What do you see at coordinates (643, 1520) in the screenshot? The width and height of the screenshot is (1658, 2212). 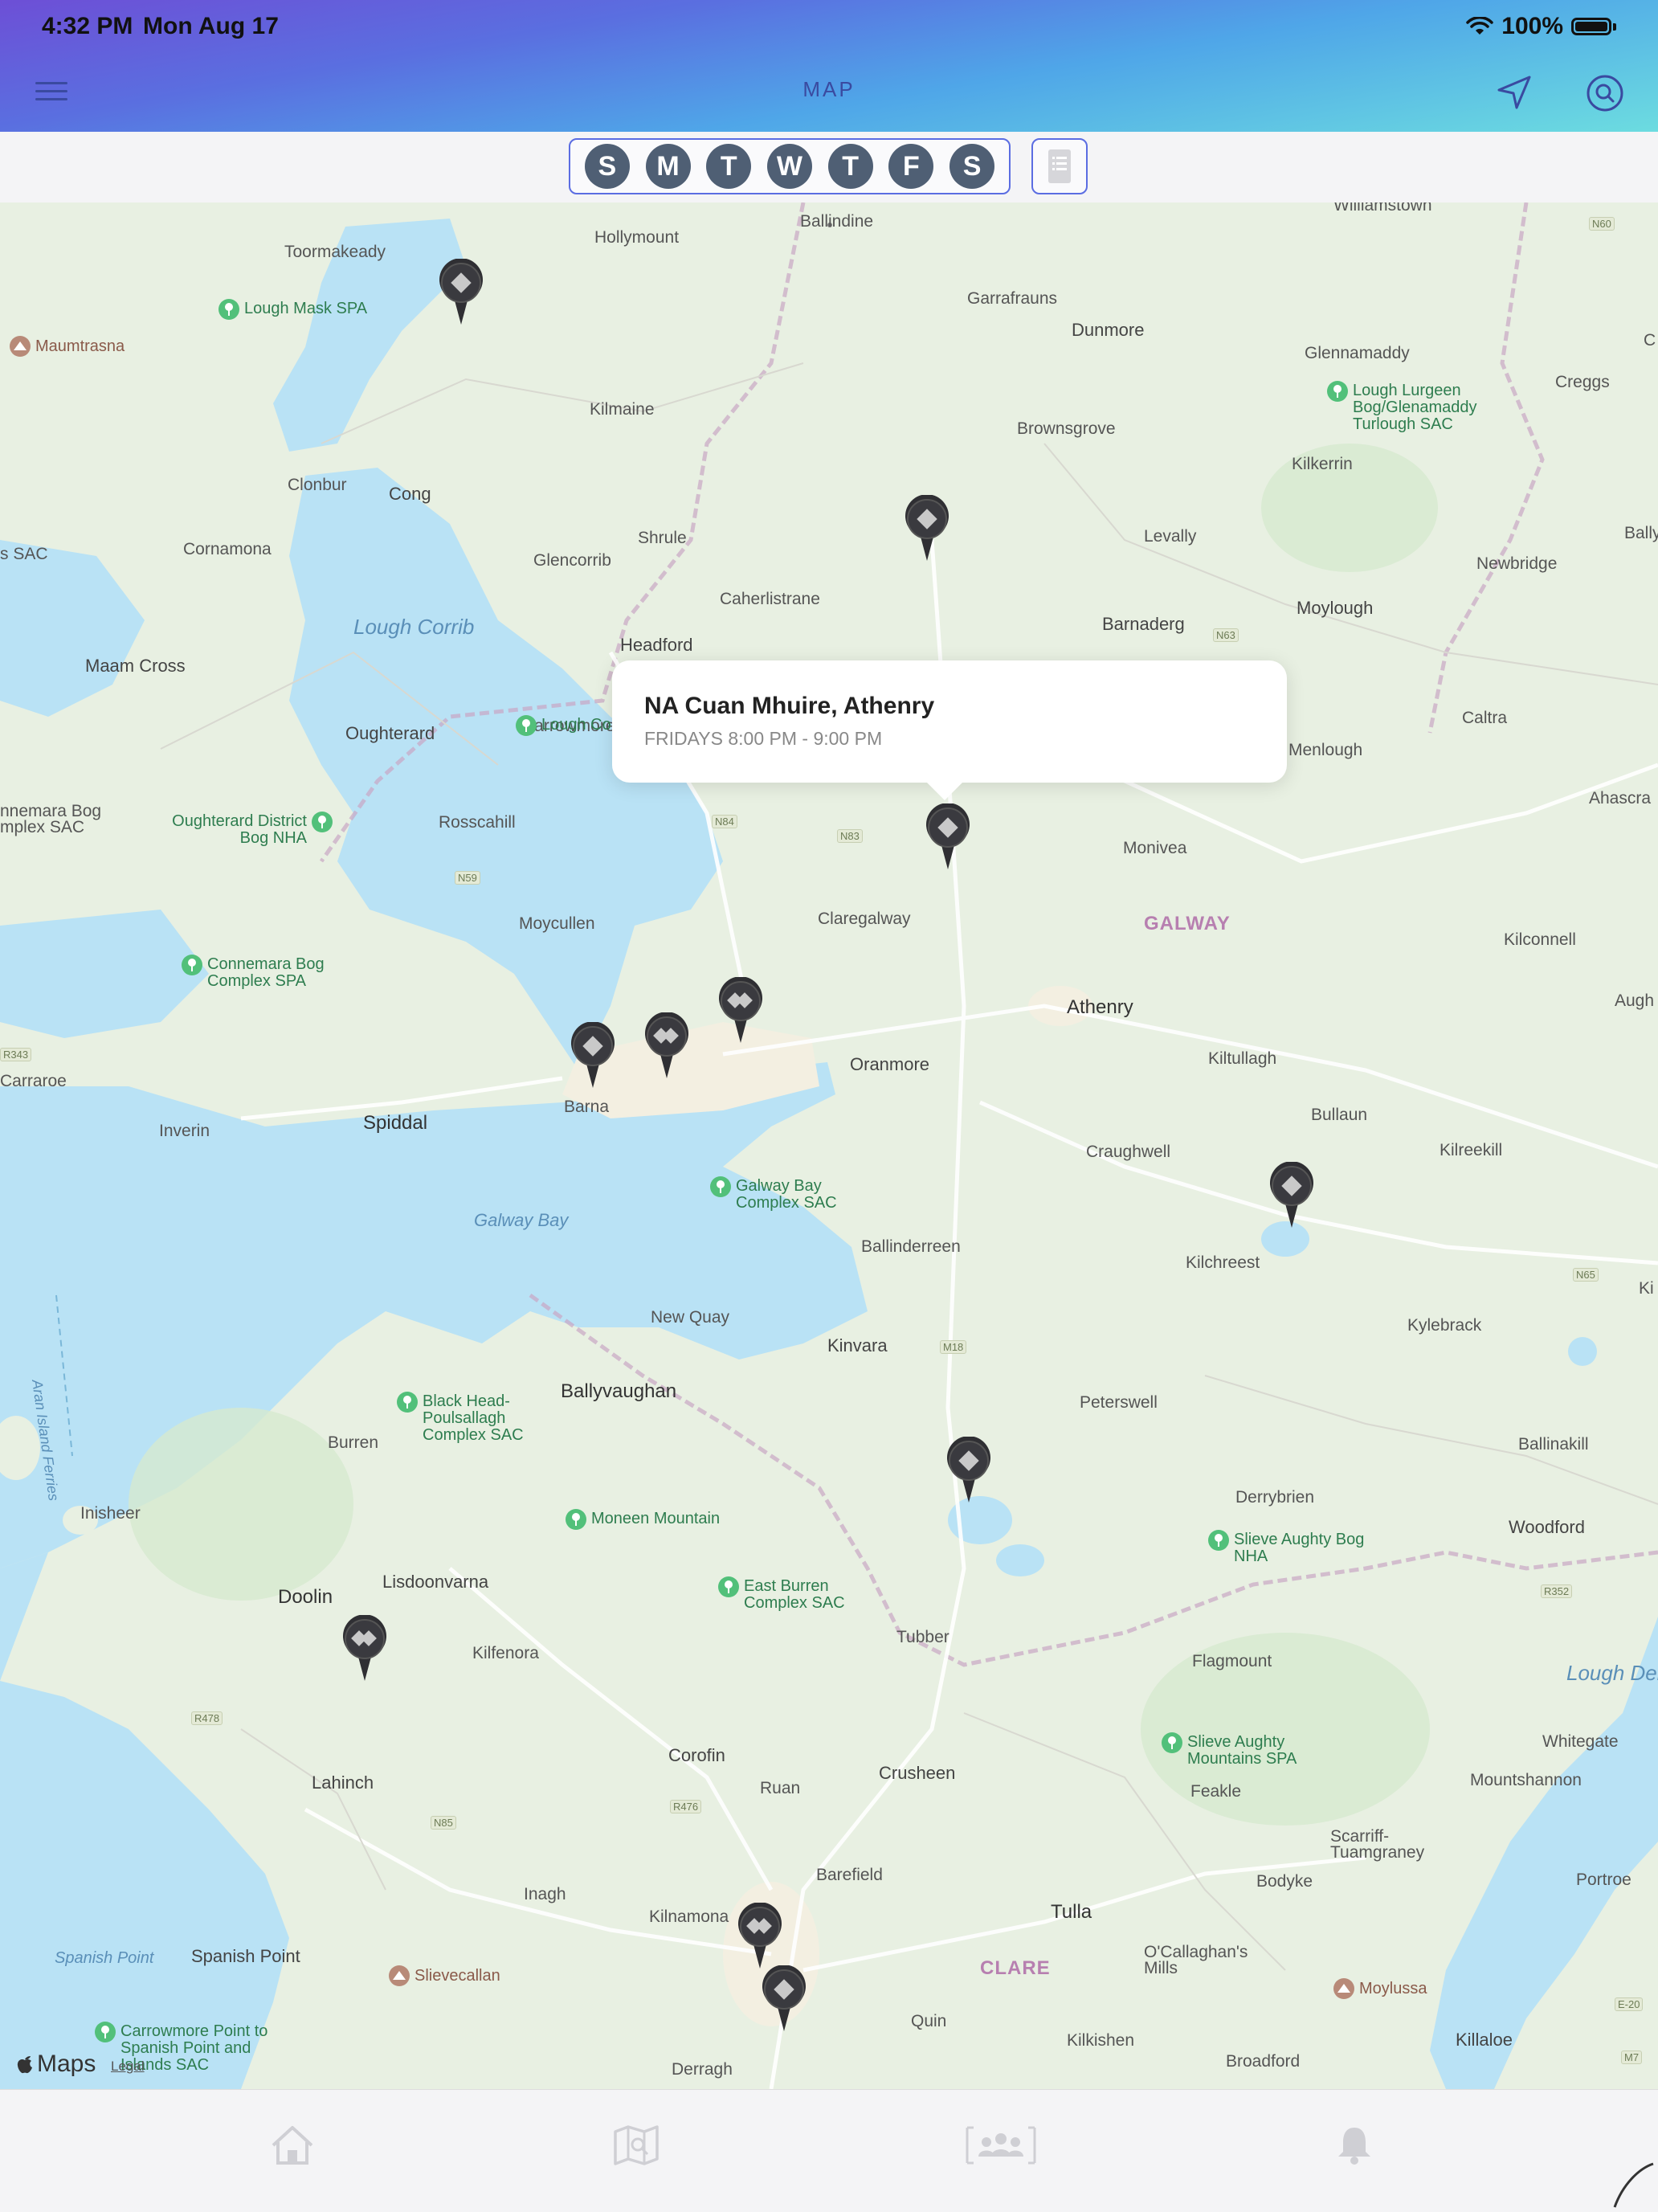 I see `park-moneen-mountain: Moneen Mountain` at bounding box center [643, 1520].